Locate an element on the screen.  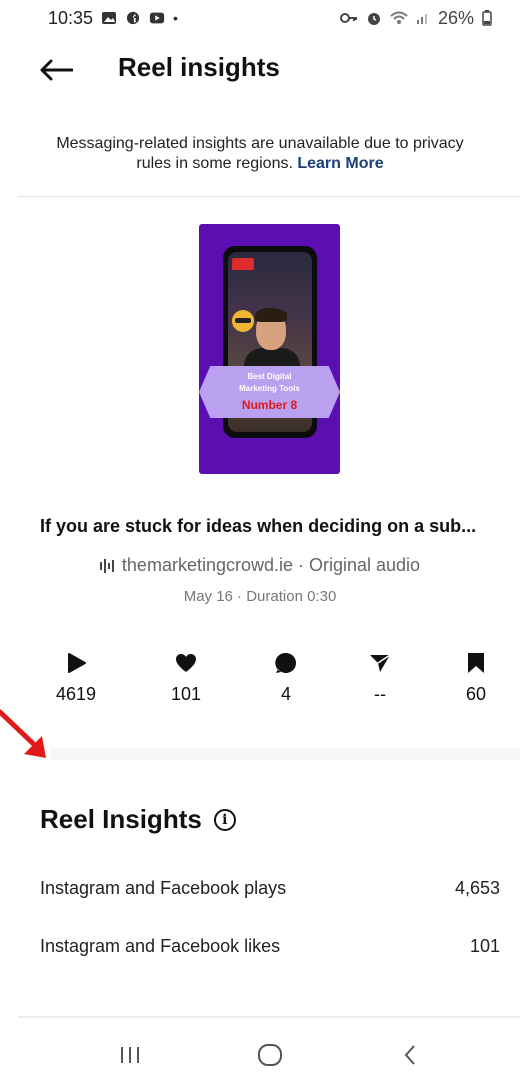
recents-icon is located at coordinates (130, 1055).